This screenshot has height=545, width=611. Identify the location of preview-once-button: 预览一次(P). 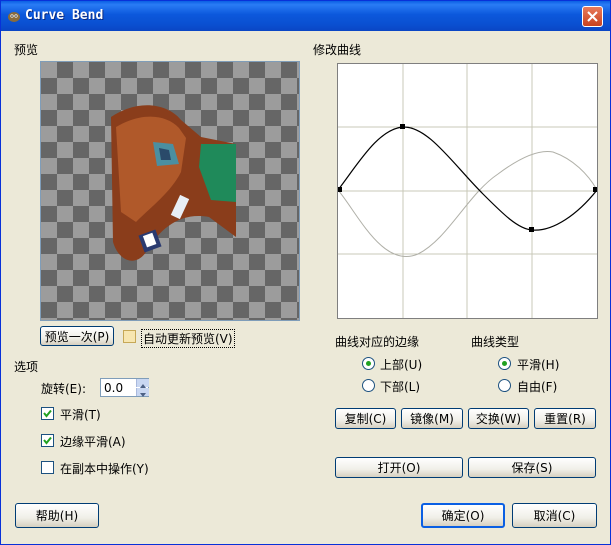
(77, 336).